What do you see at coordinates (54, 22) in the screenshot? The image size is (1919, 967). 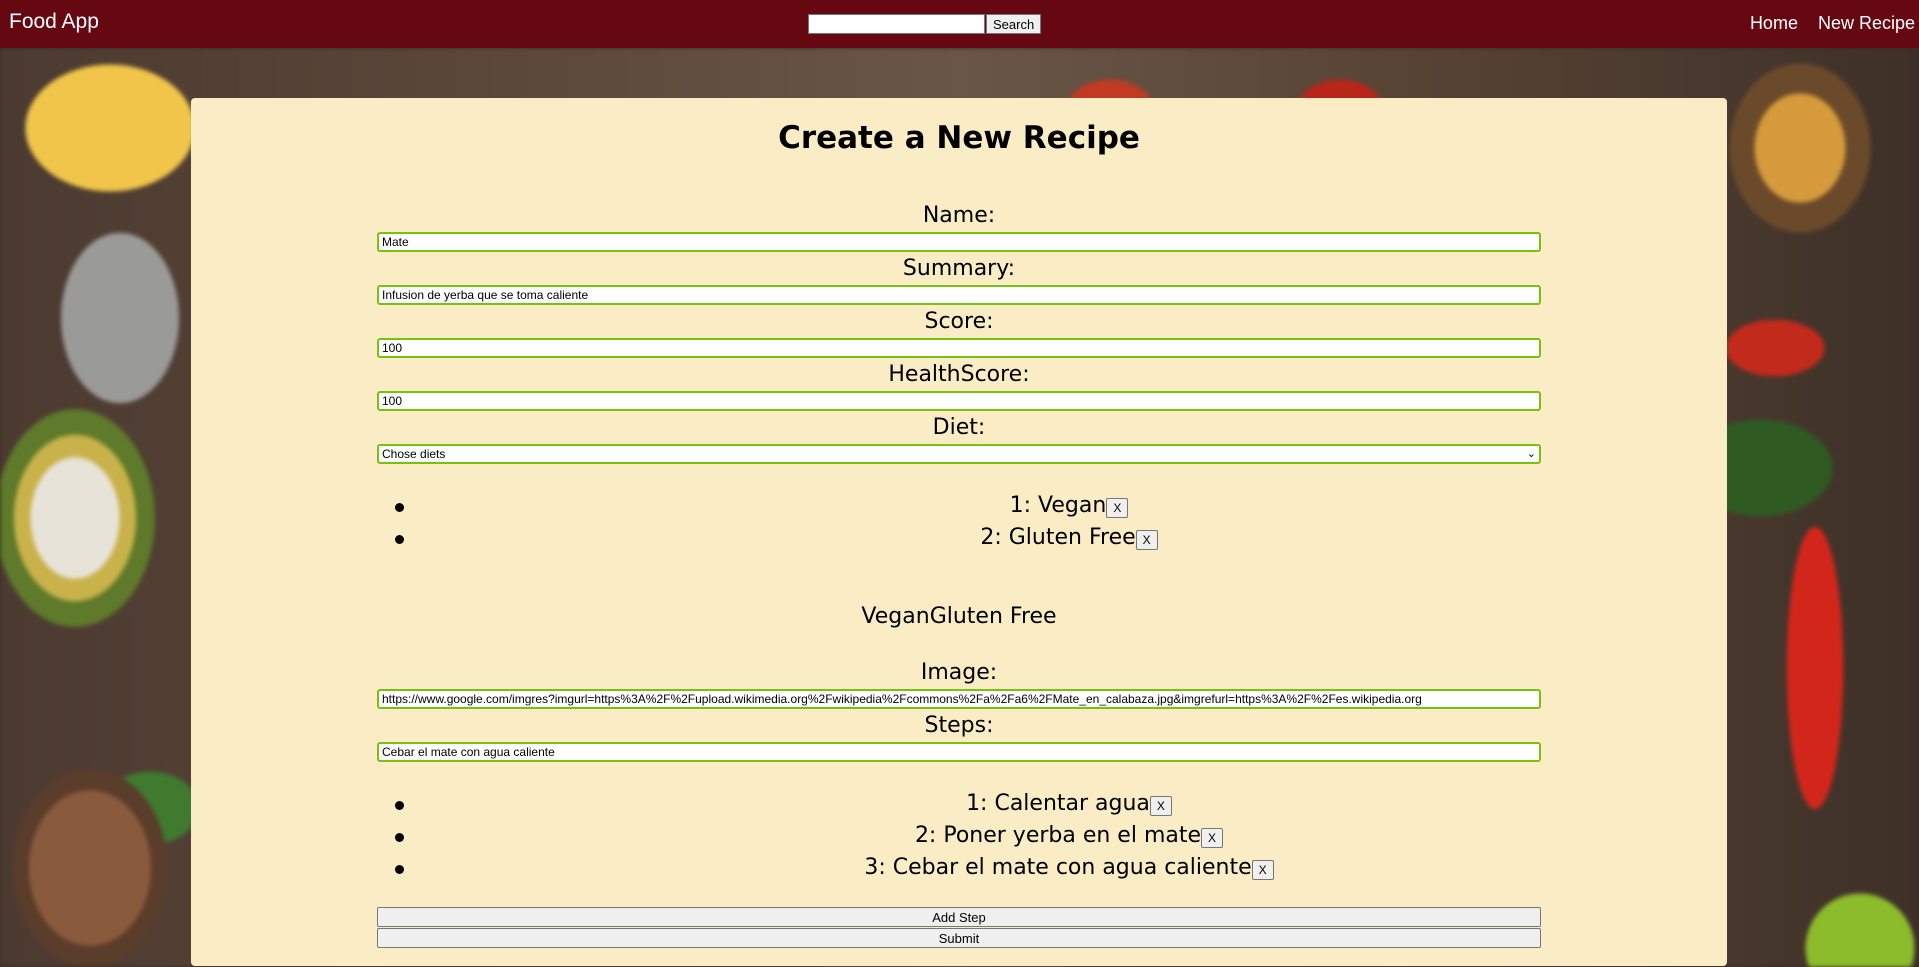 I see `brand-logo: Food App` at bounding box center [54, 22].